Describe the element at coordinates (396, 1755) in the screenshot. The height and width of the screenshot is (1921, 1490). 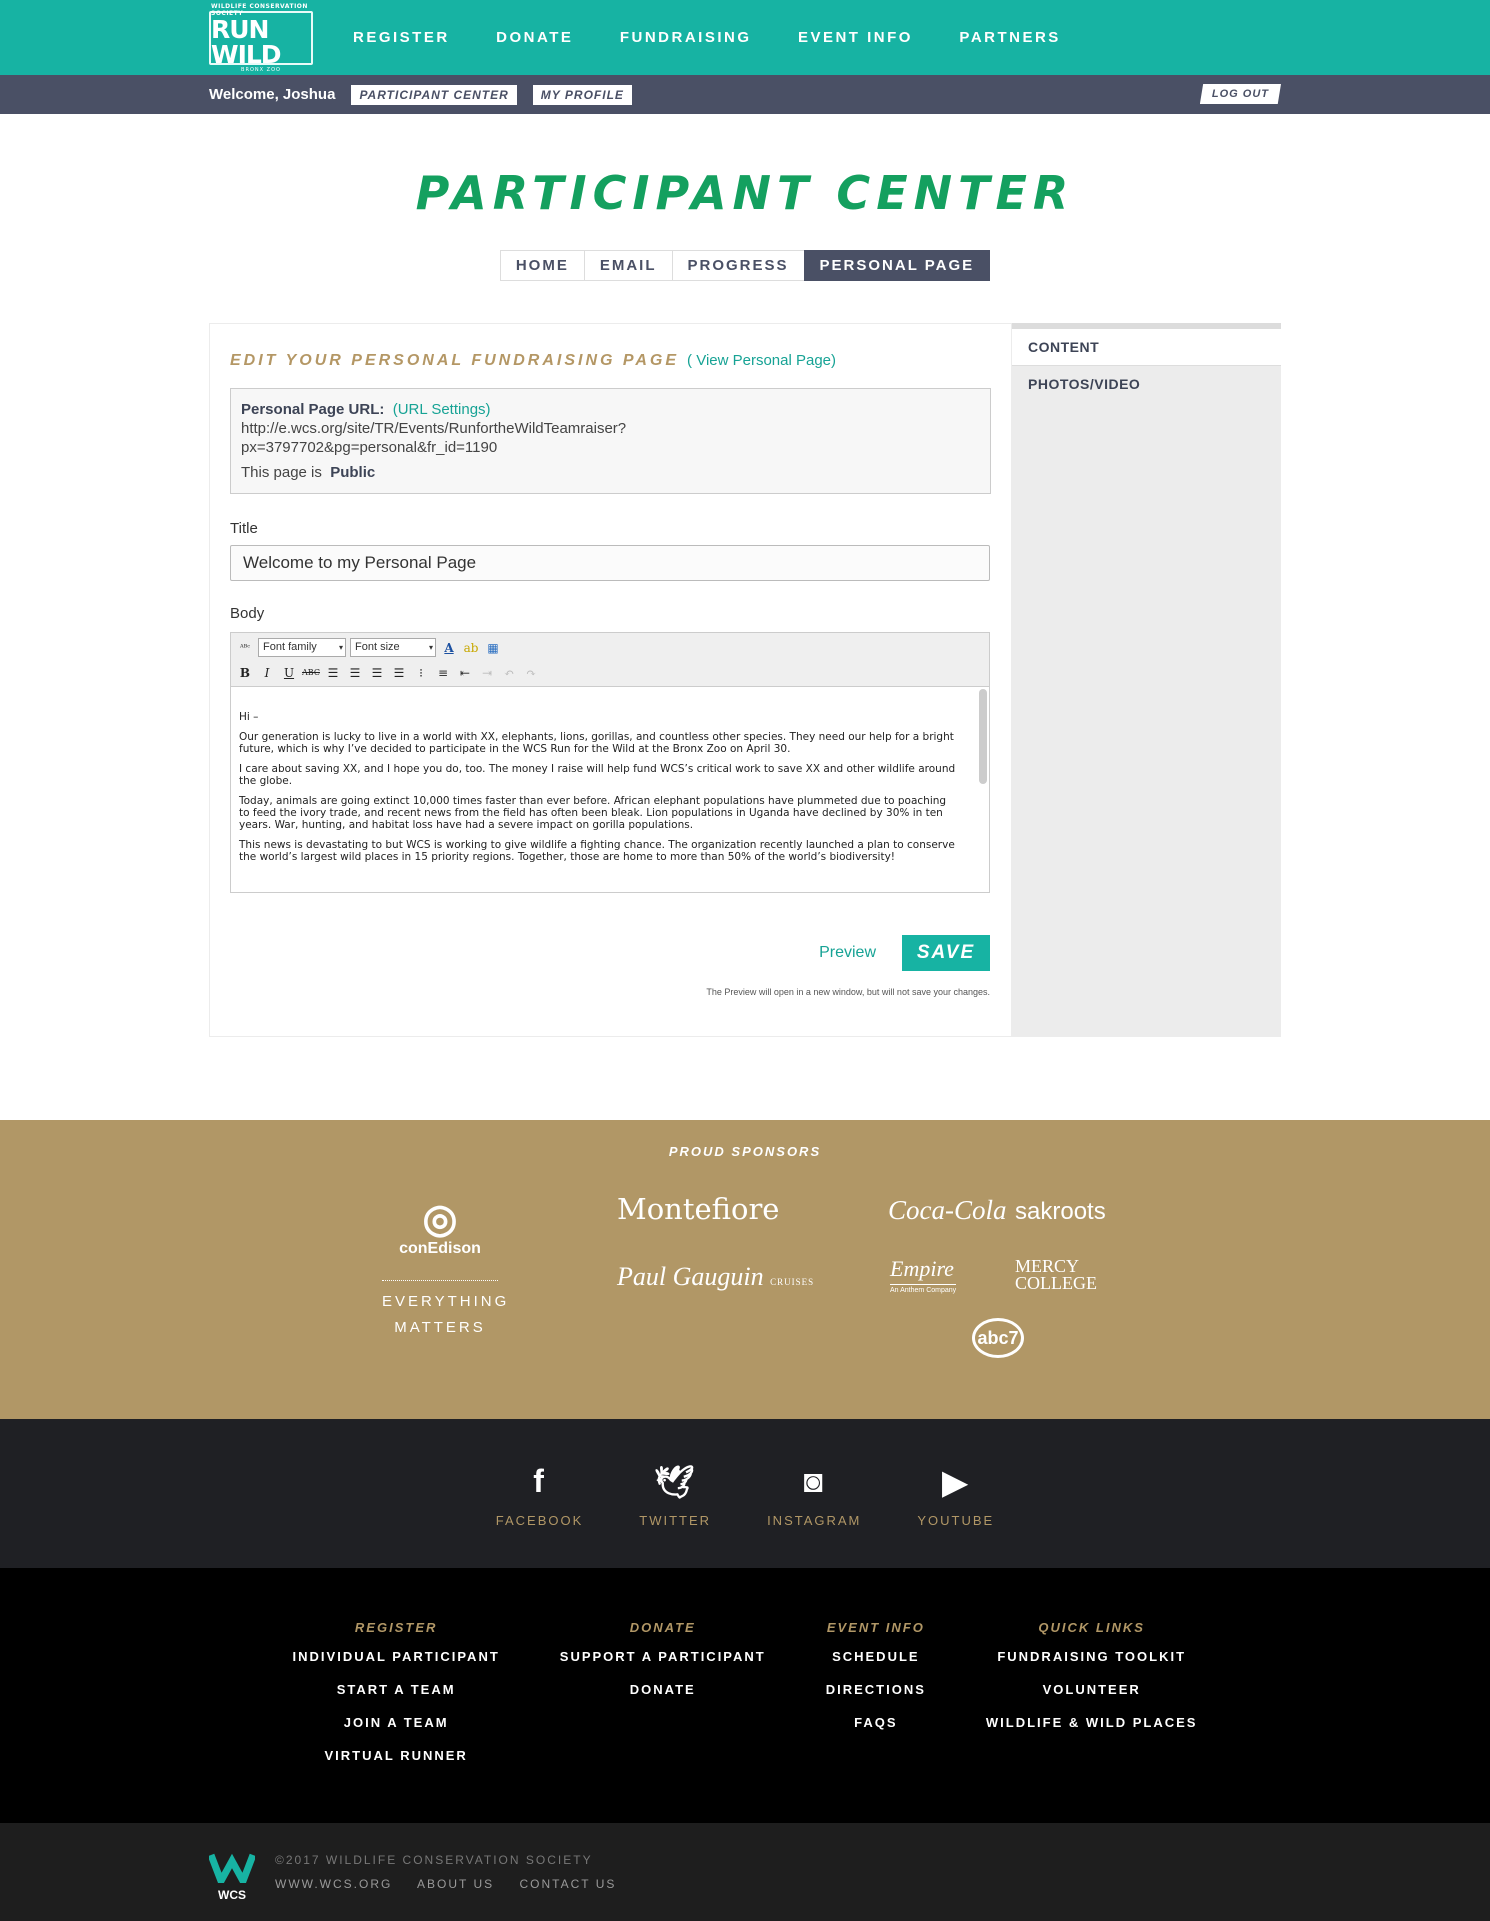
I see `footer-link: VIRTUAL RUNNER` at that location.